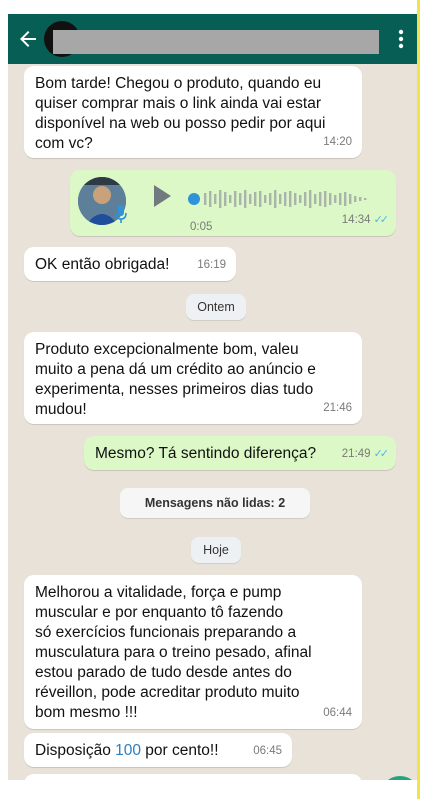 The image size is (426, 799). I want to click on message-time: 06:44, so click(337, 713).